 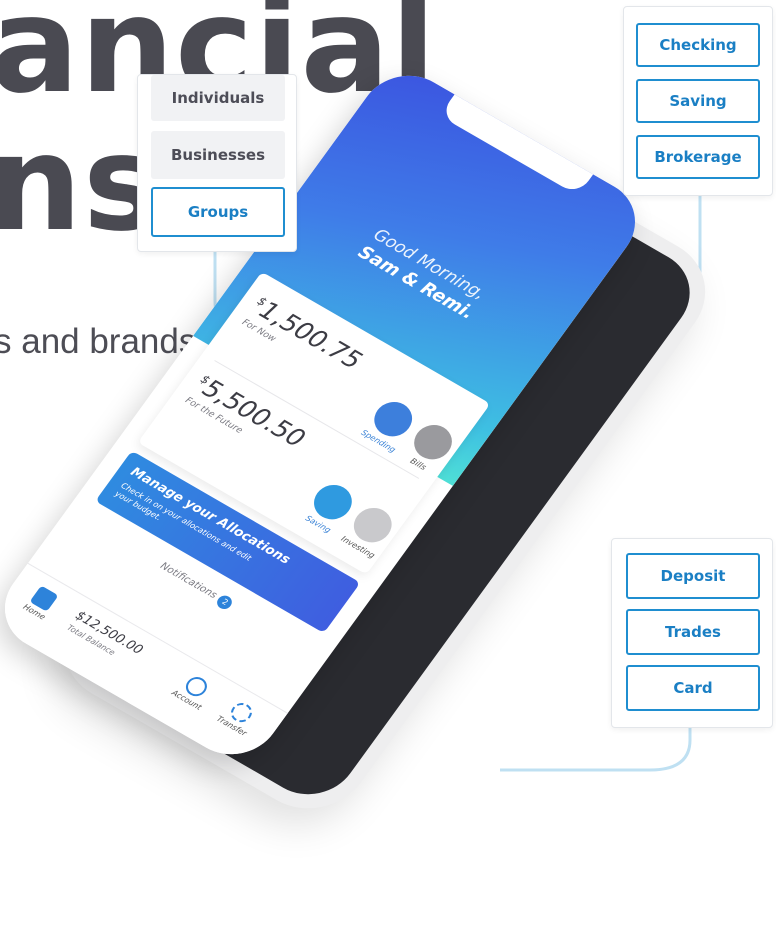 I want to click on segment-card: Individuals Businesses Groups, so click(x=217, y=163).